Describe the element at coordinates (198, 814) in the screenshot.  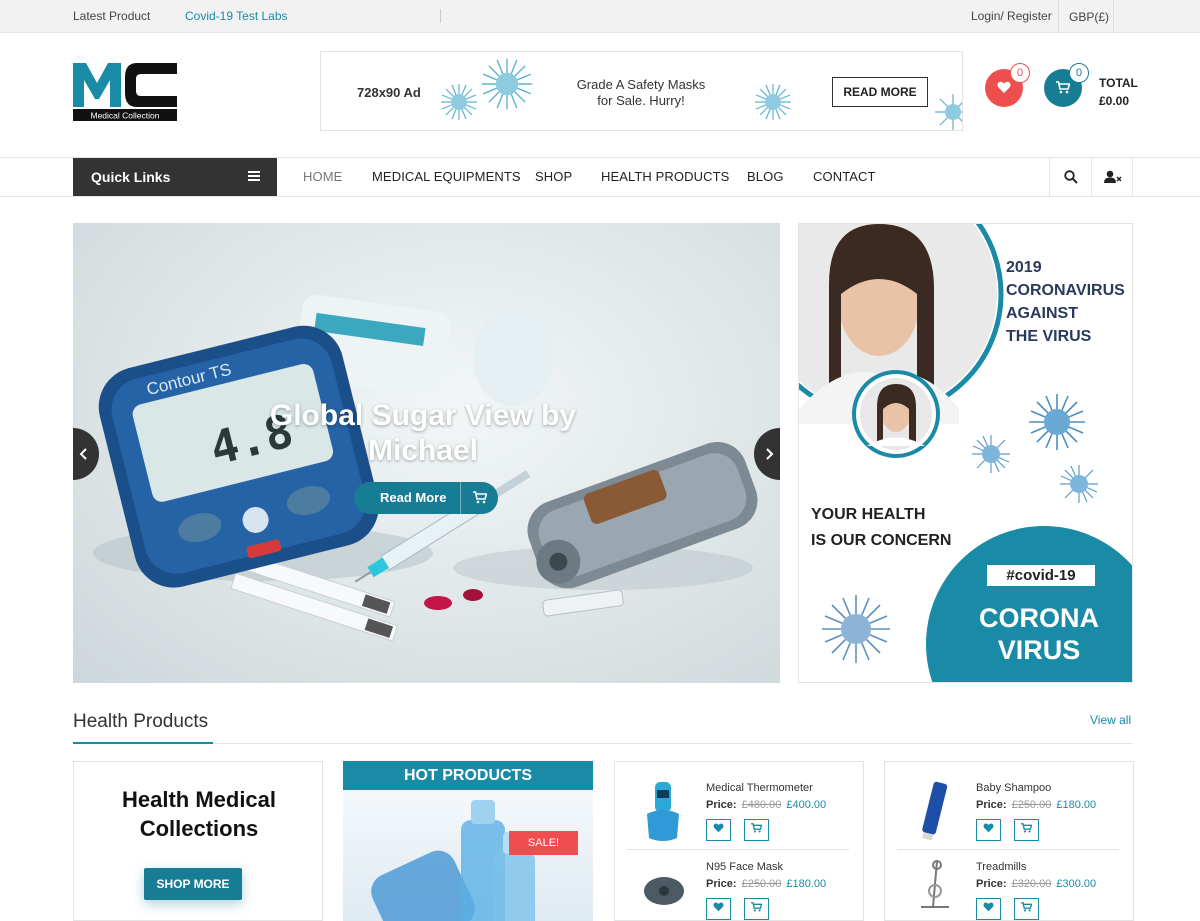
I see `promo-title: Health Medical Collections` at that location.